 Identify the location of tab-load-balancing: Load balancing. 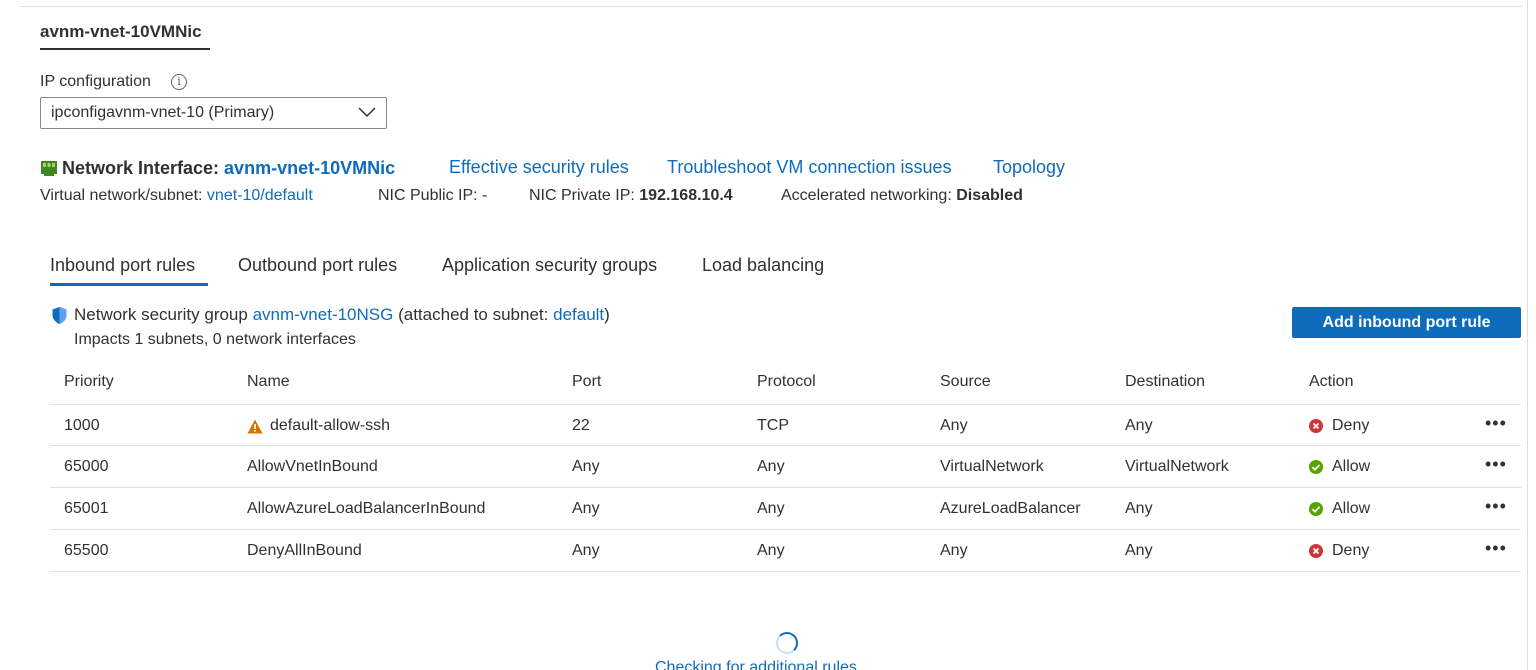
(763, 265).